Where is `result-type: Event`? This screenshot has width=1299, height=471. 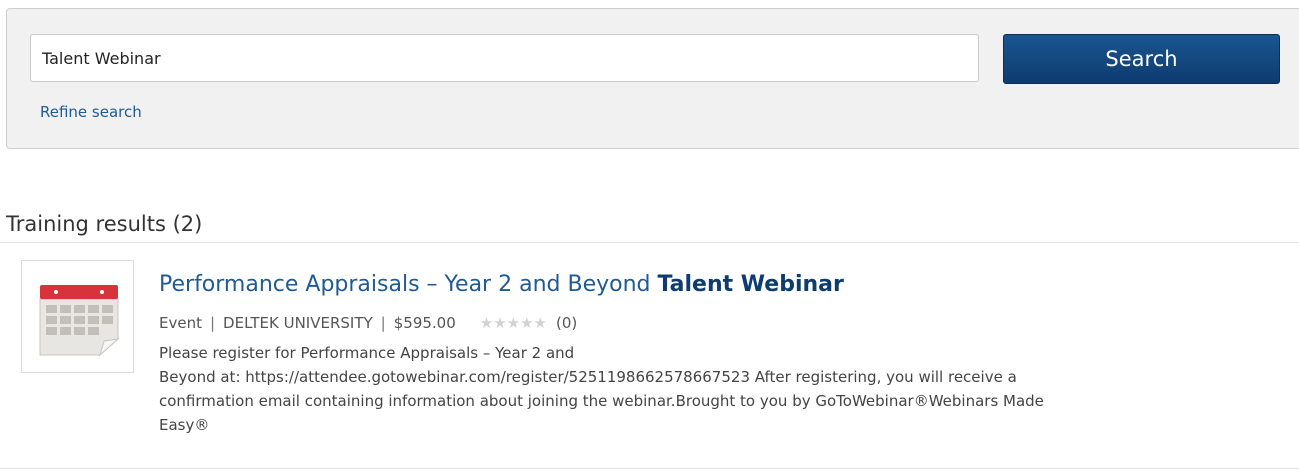 result-type: Event is located at coordinates (180, 323).